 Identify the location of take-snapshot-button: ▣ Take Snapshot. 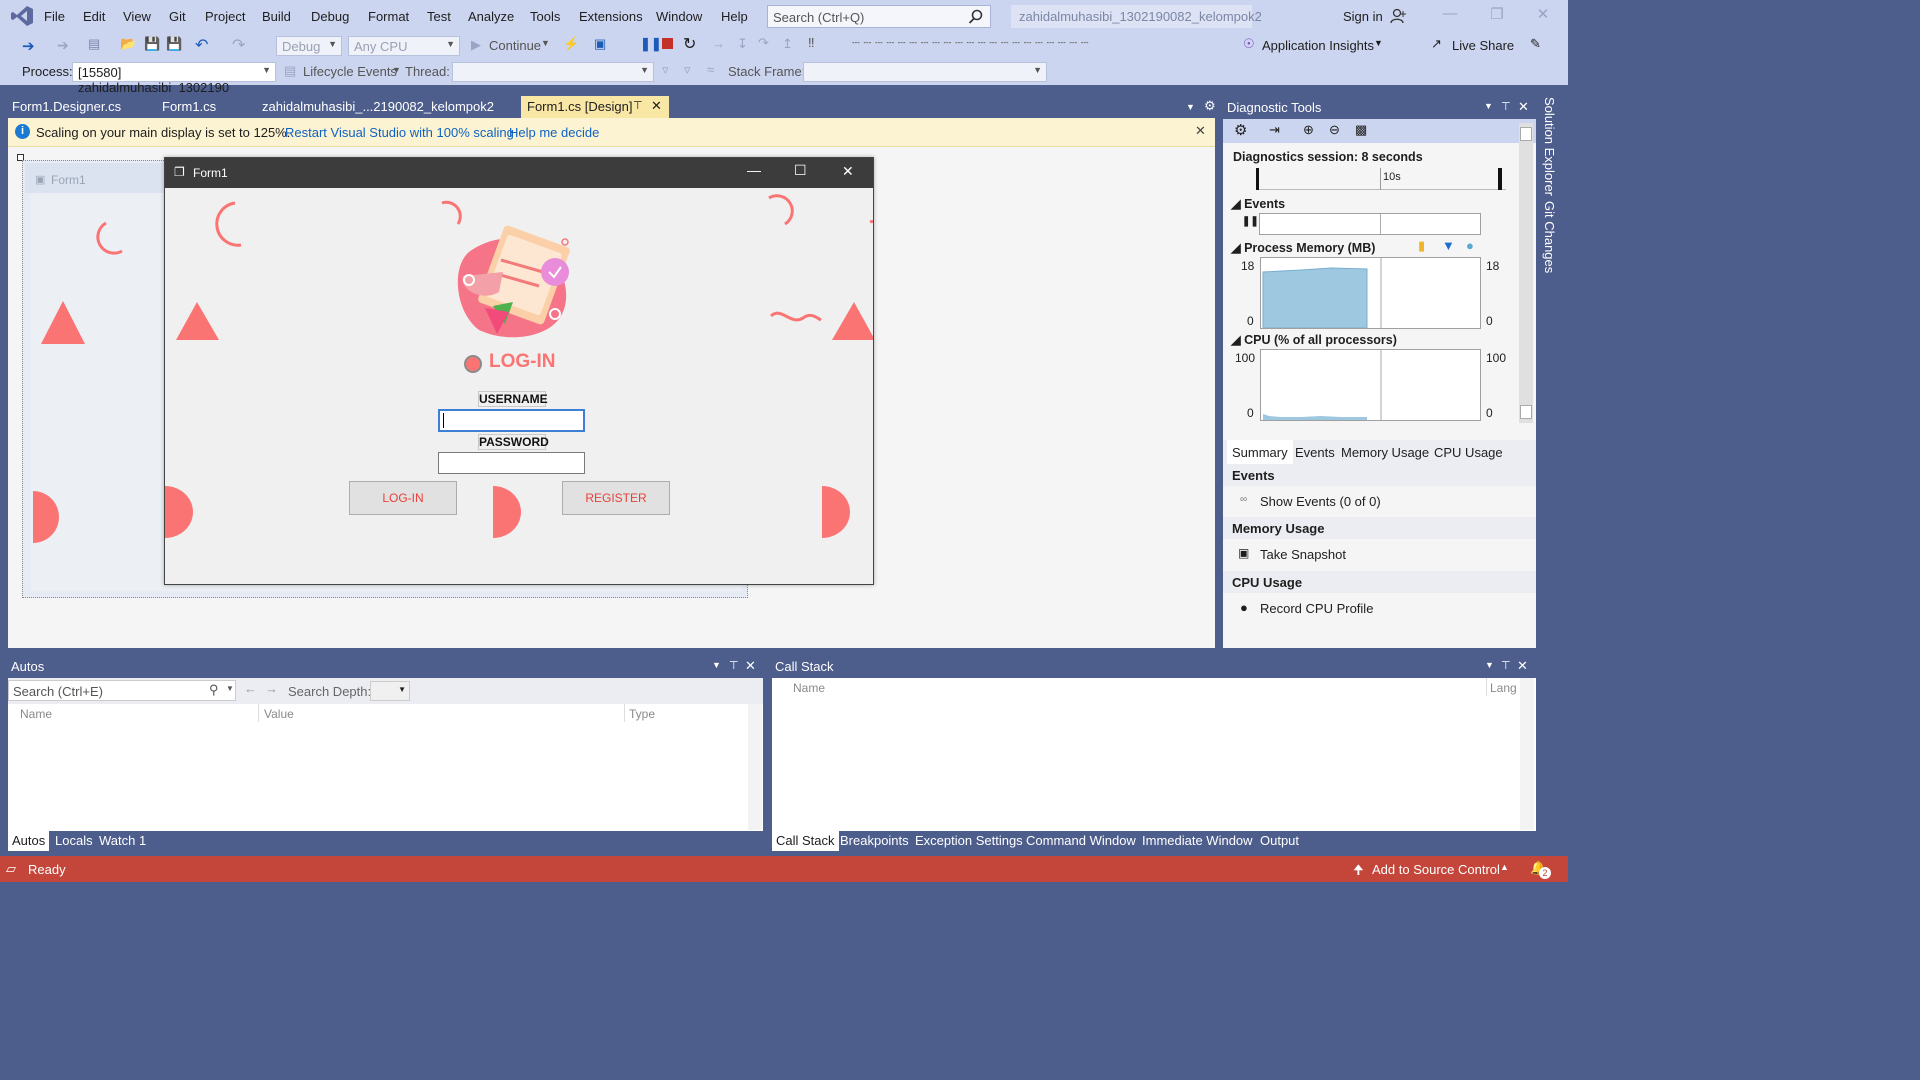
(1379, 554).